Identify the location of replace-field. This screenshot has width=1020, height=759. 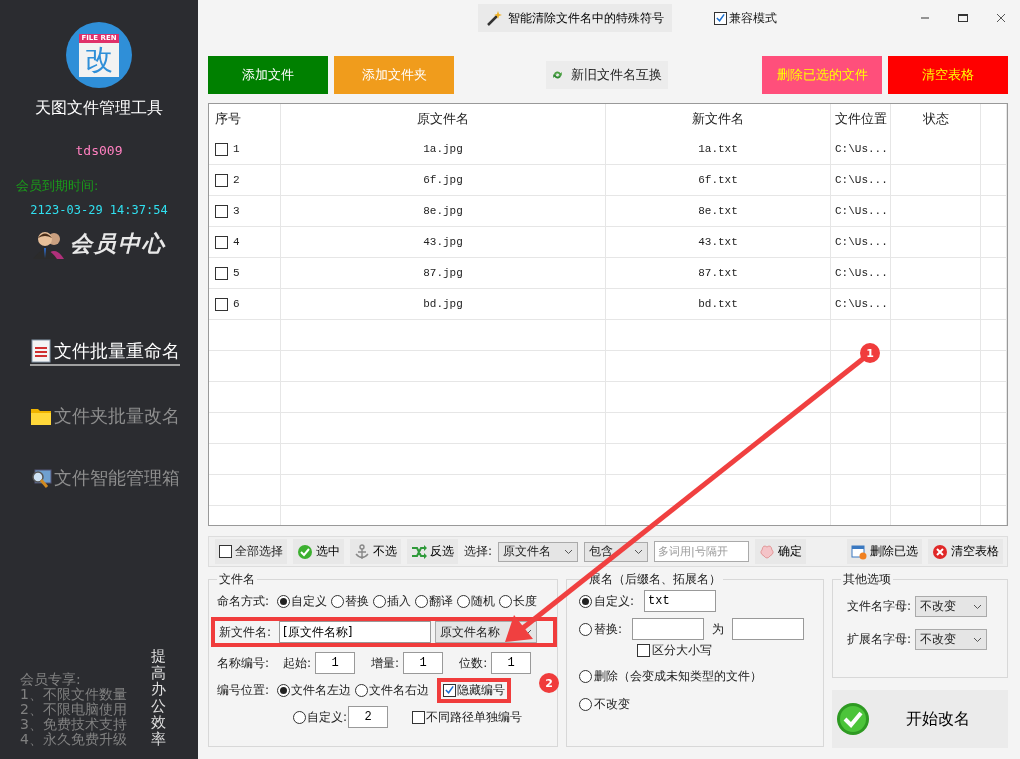
(768, 629).